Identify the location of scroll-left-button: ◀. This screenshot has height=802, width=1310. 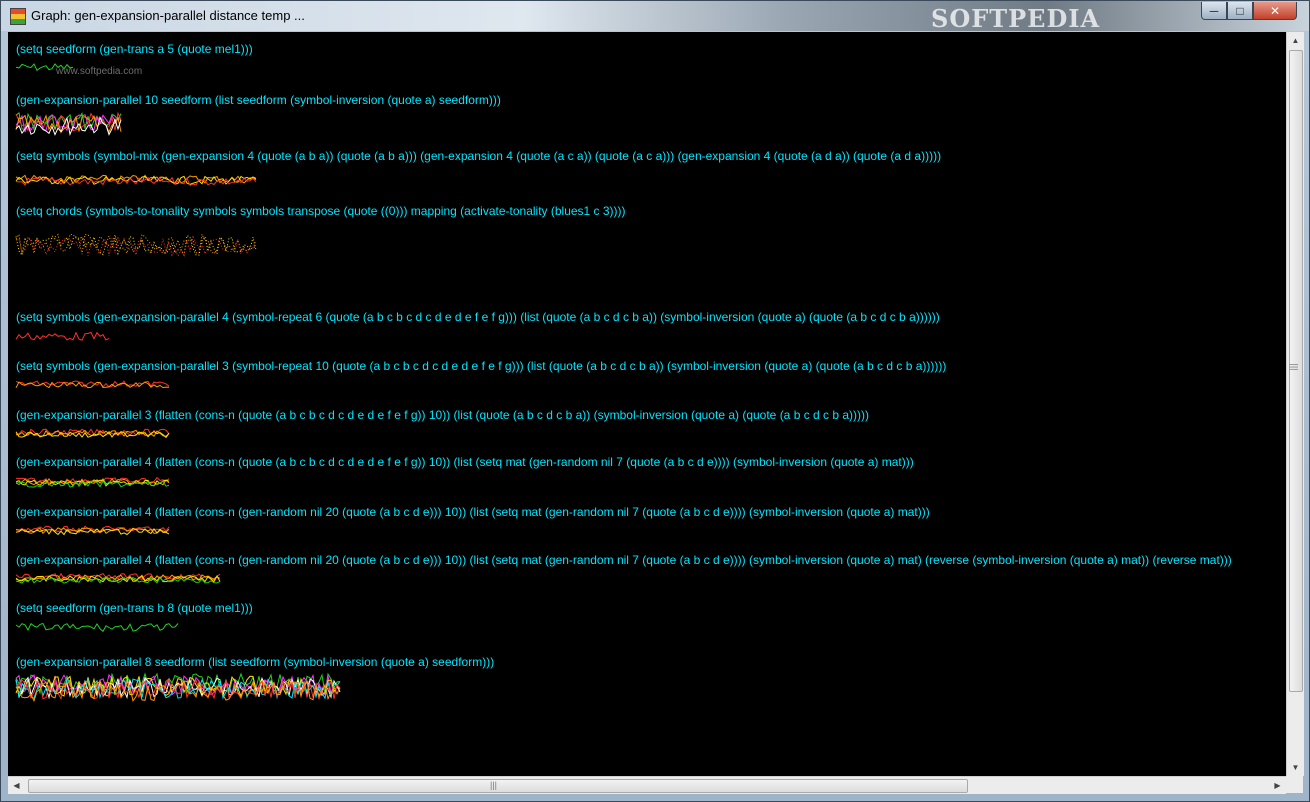
(16, 785).